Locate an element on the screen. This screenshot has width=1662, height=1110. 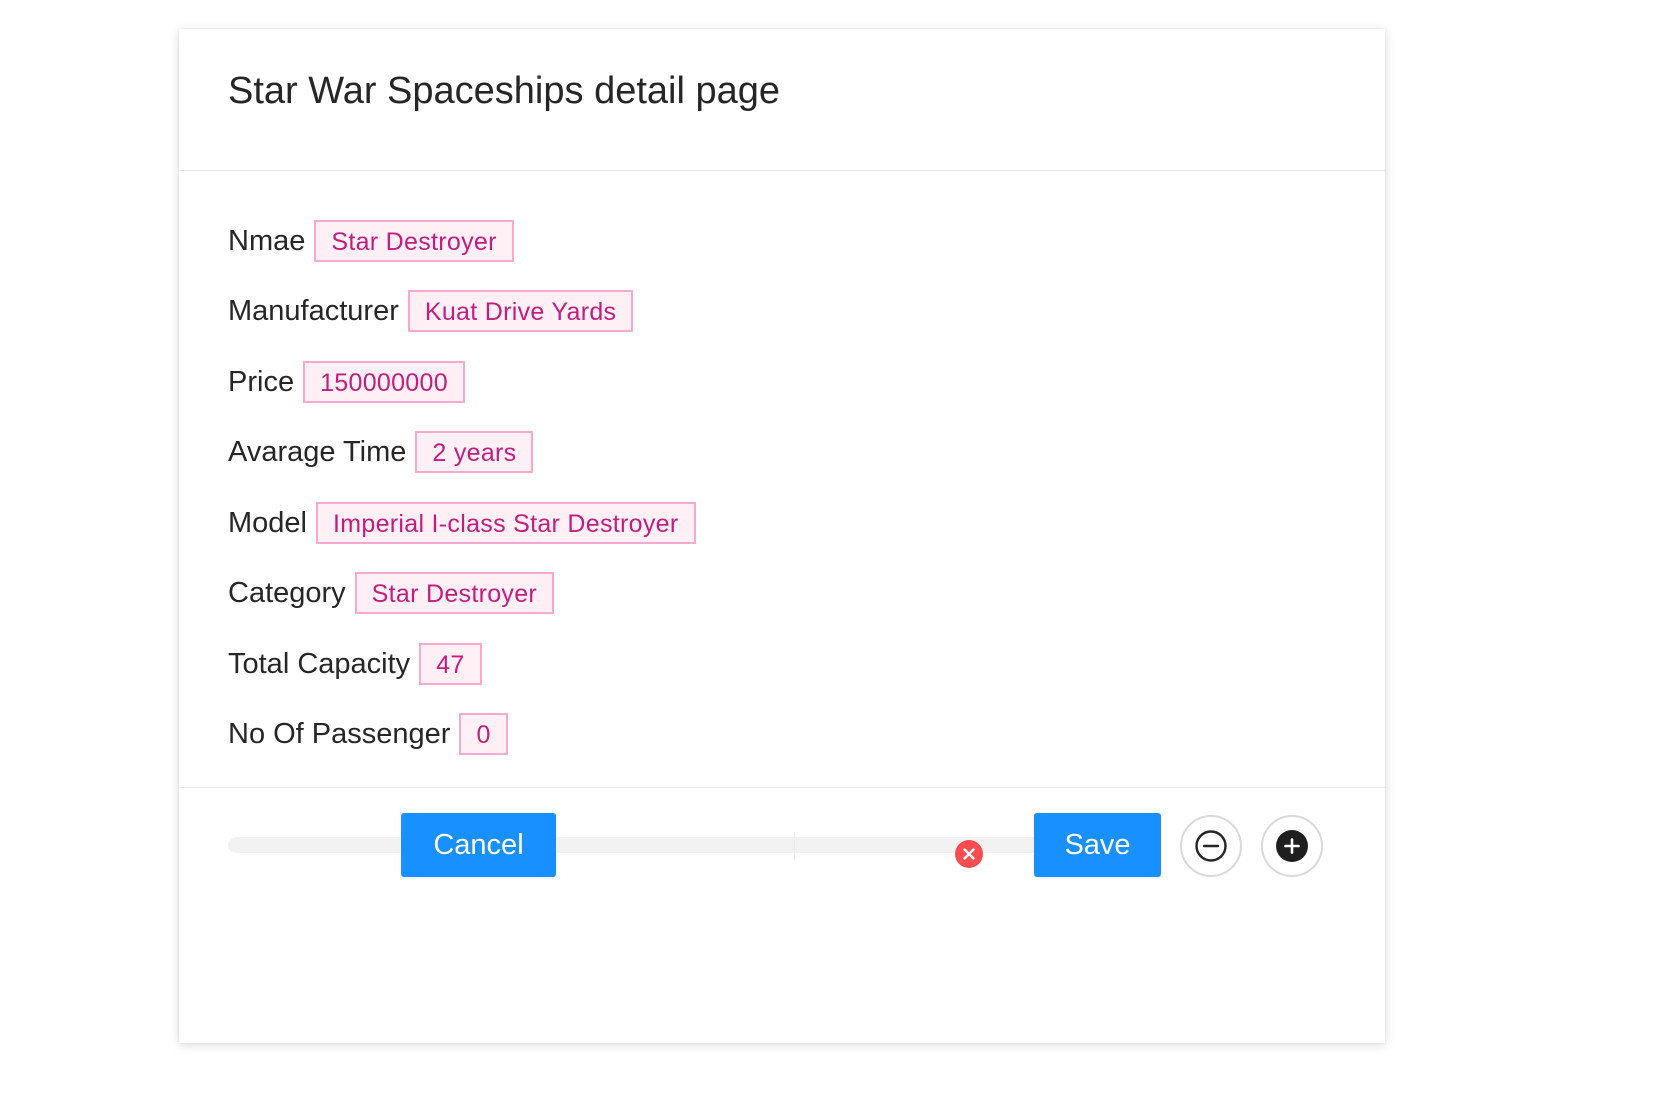
field-value-total-capacity: 47 is located at coordinates (450, 664).